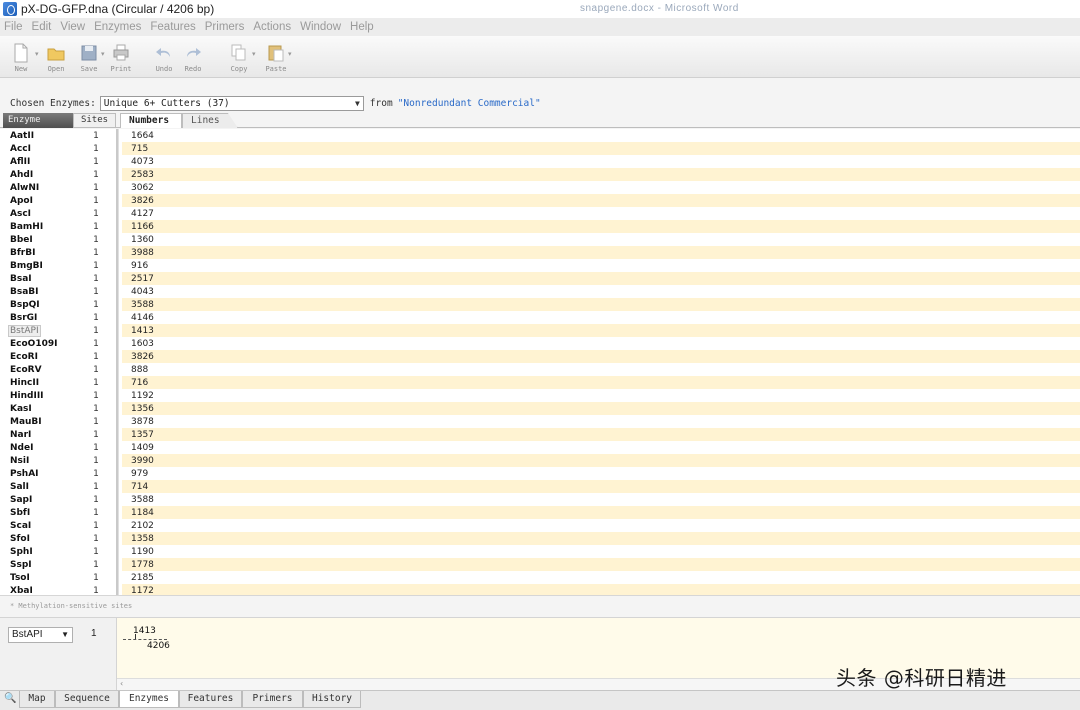 The width and height of the screenshot is (1080, 710). I want to click on menu-edit: Edit, so click(42, 27).